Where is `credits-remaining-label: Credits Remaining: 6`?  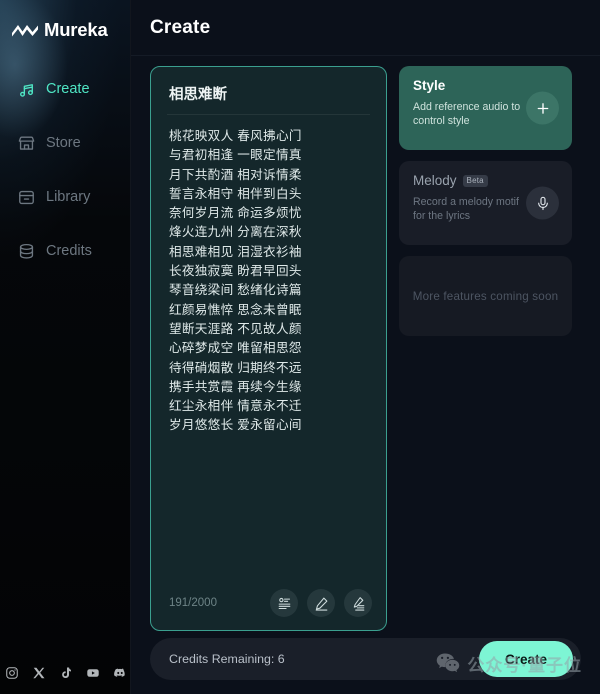
credits-remaining-label: Credits Remaining: 6 is located at coordinates (227, 659).